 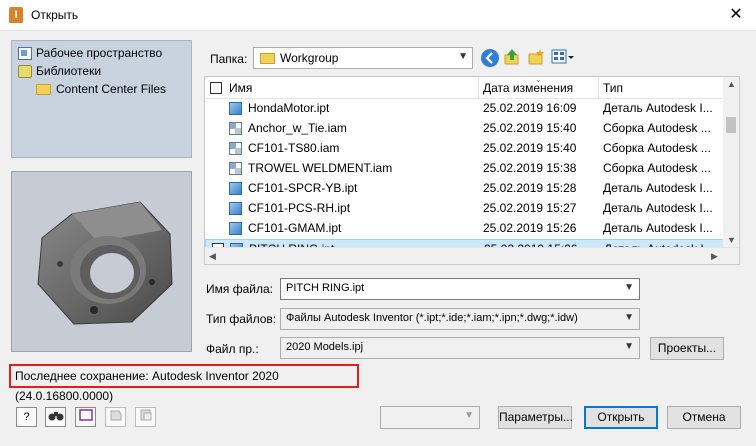 I want to click on tree-item-libraries: Библиотеки, so click(x=59, y=71).